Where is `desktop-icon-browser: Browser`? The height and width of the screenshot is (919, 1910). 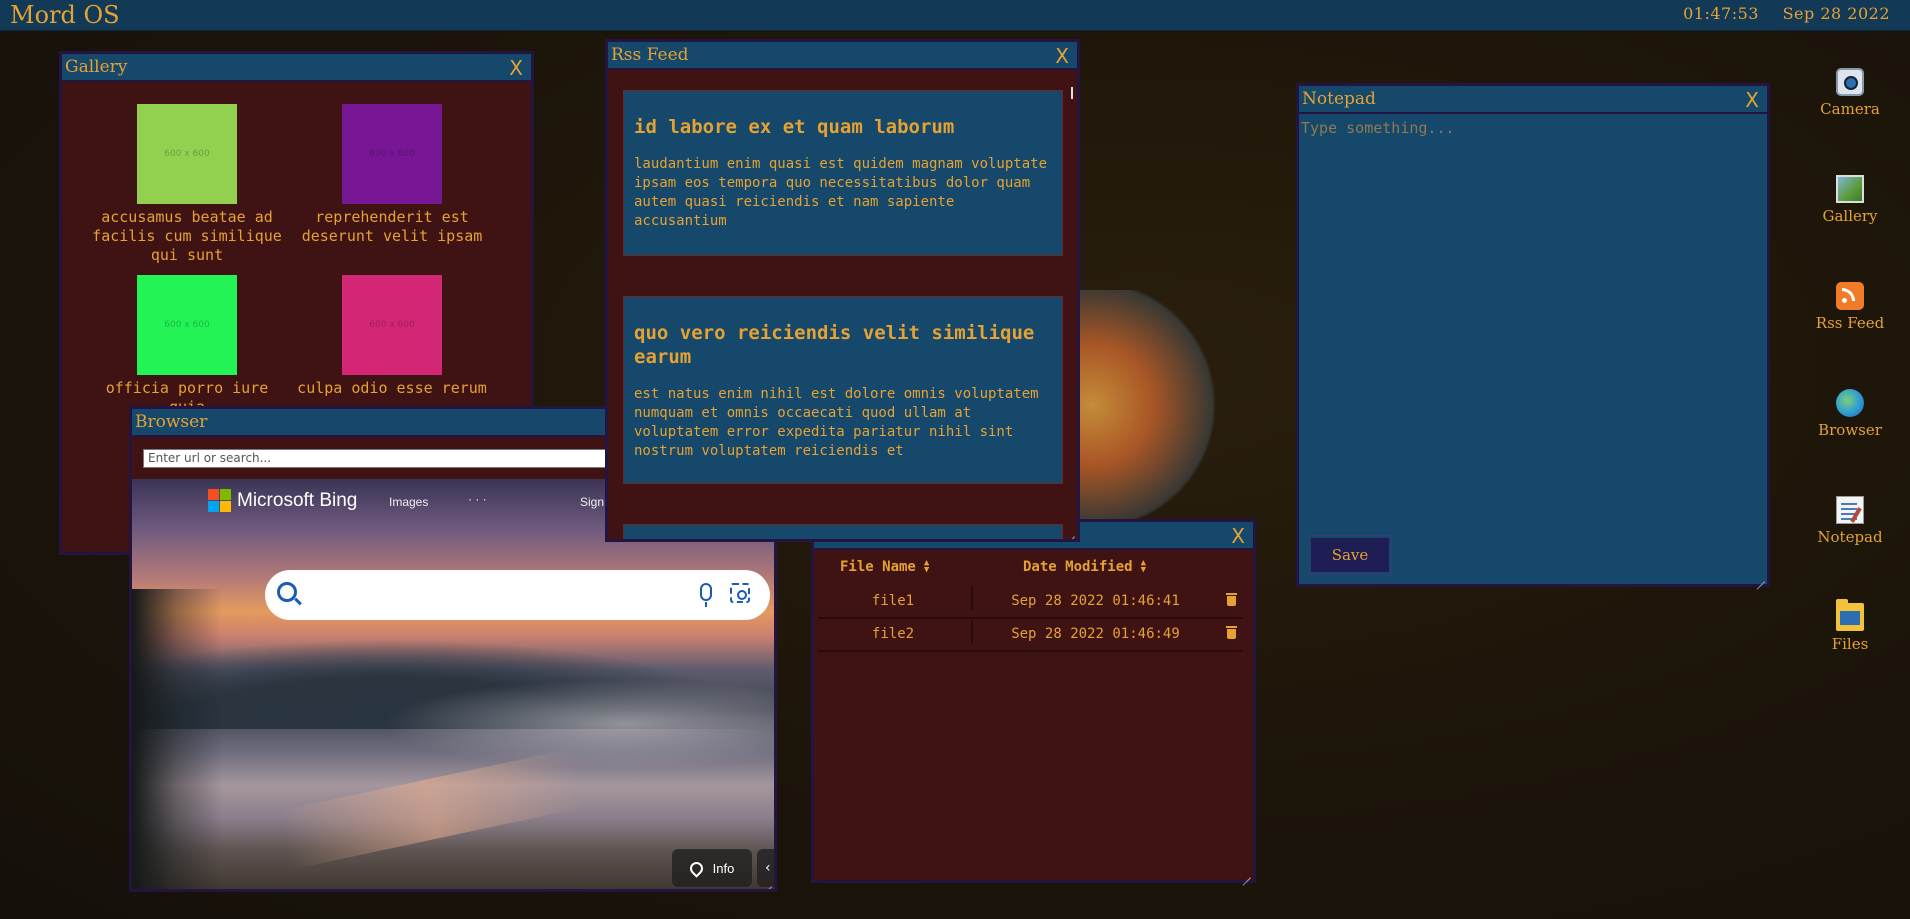 desktop-icon-browser: Browser is located at coordinates (1850, 414).